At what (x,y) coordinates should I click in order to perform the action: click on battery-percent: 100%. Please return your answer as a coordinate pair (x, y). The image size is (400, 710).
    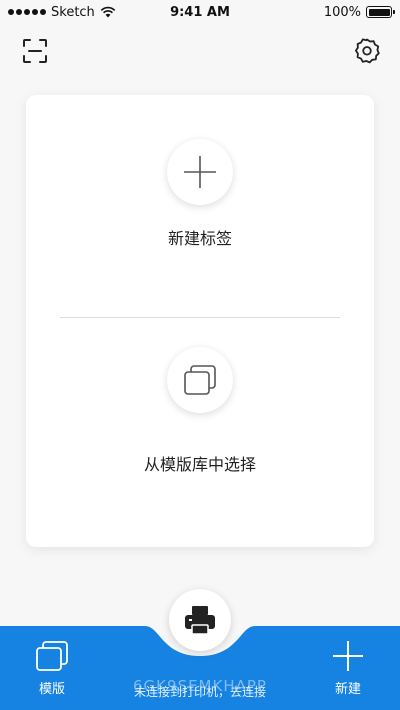
    Looking at the image, I should click on (342, 12).